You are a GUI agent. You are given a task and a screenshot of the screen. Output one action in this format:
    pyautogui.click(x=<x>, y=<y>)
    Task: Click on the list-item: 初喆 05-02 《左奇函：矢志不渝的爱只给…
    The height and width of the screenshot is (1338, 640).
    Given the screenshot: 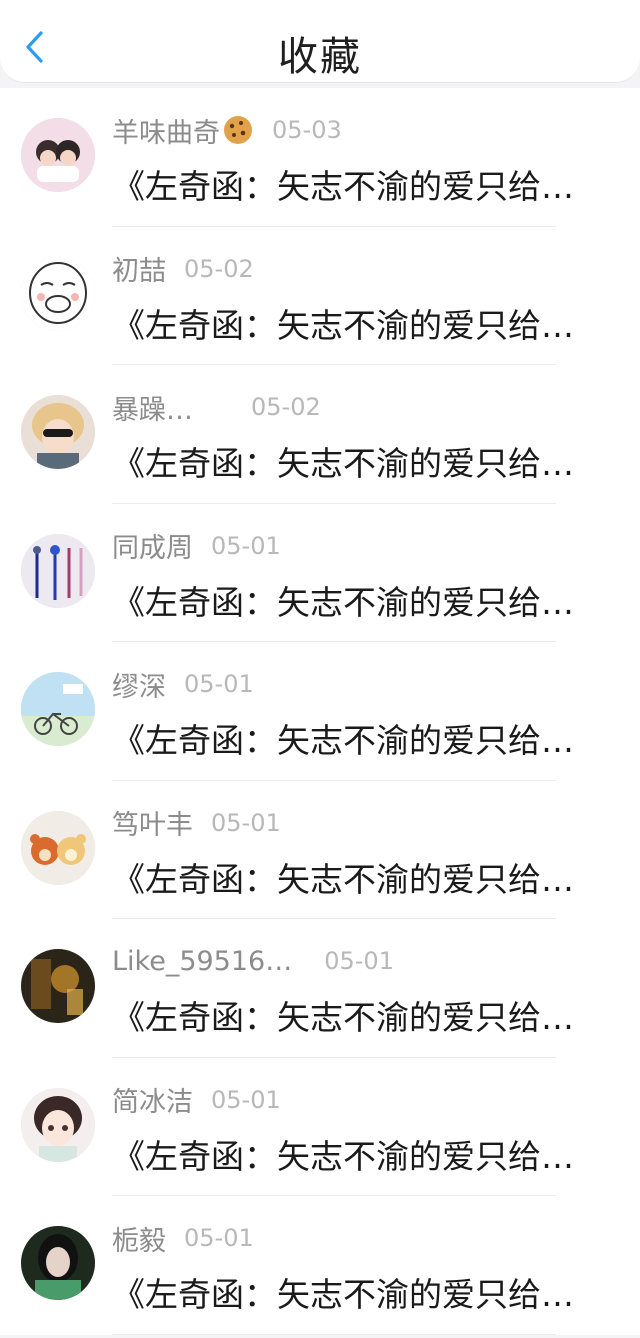 What is the action you would take?
    pyautogui.click(x=320, y=295)
    